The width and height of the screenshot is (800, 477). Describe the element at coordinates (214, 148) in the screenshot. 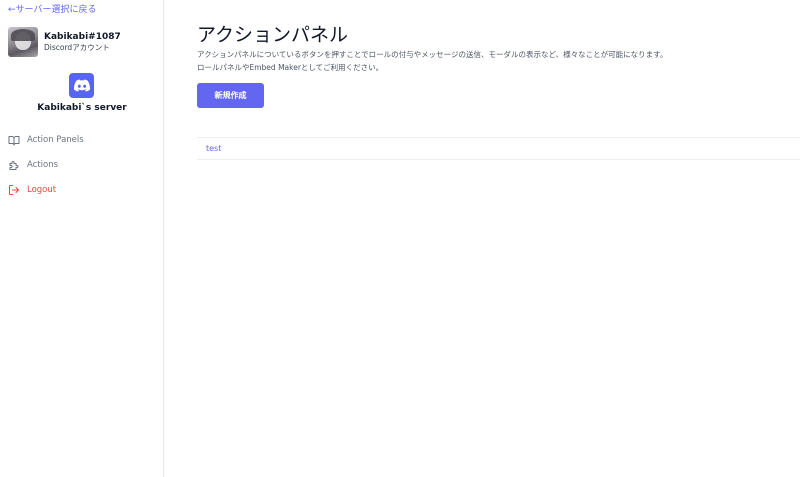

I see `panel-name: test` at that location.